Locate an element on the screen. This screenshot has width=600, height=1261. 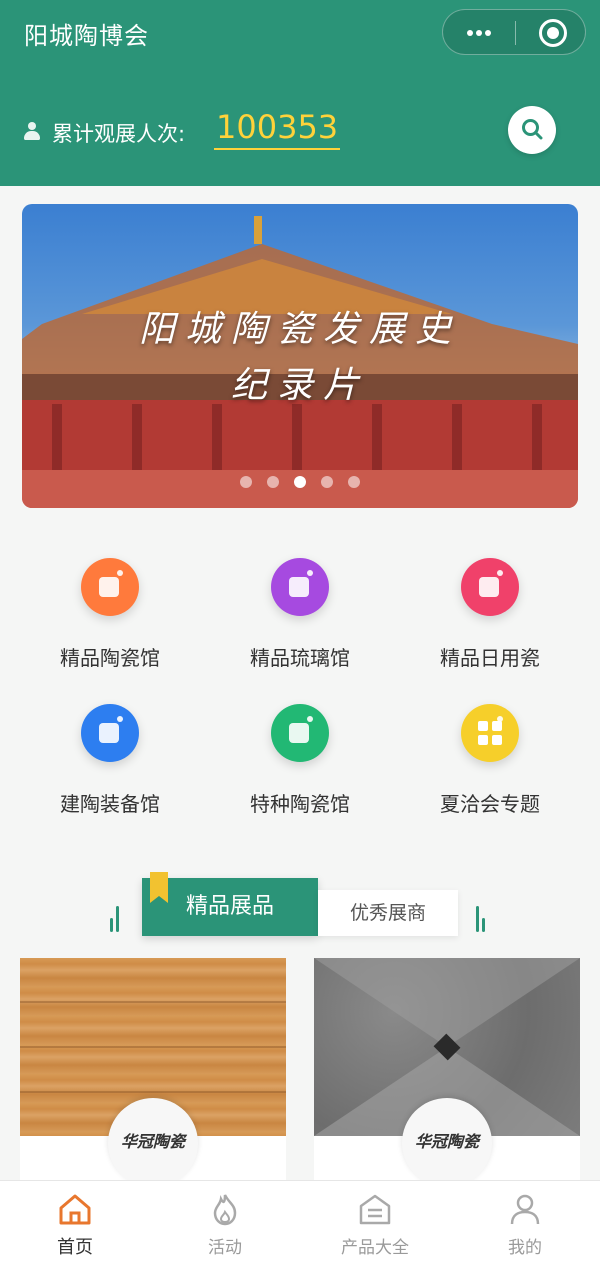
nav-label: 我的 is located at coordinates (525, 1248).